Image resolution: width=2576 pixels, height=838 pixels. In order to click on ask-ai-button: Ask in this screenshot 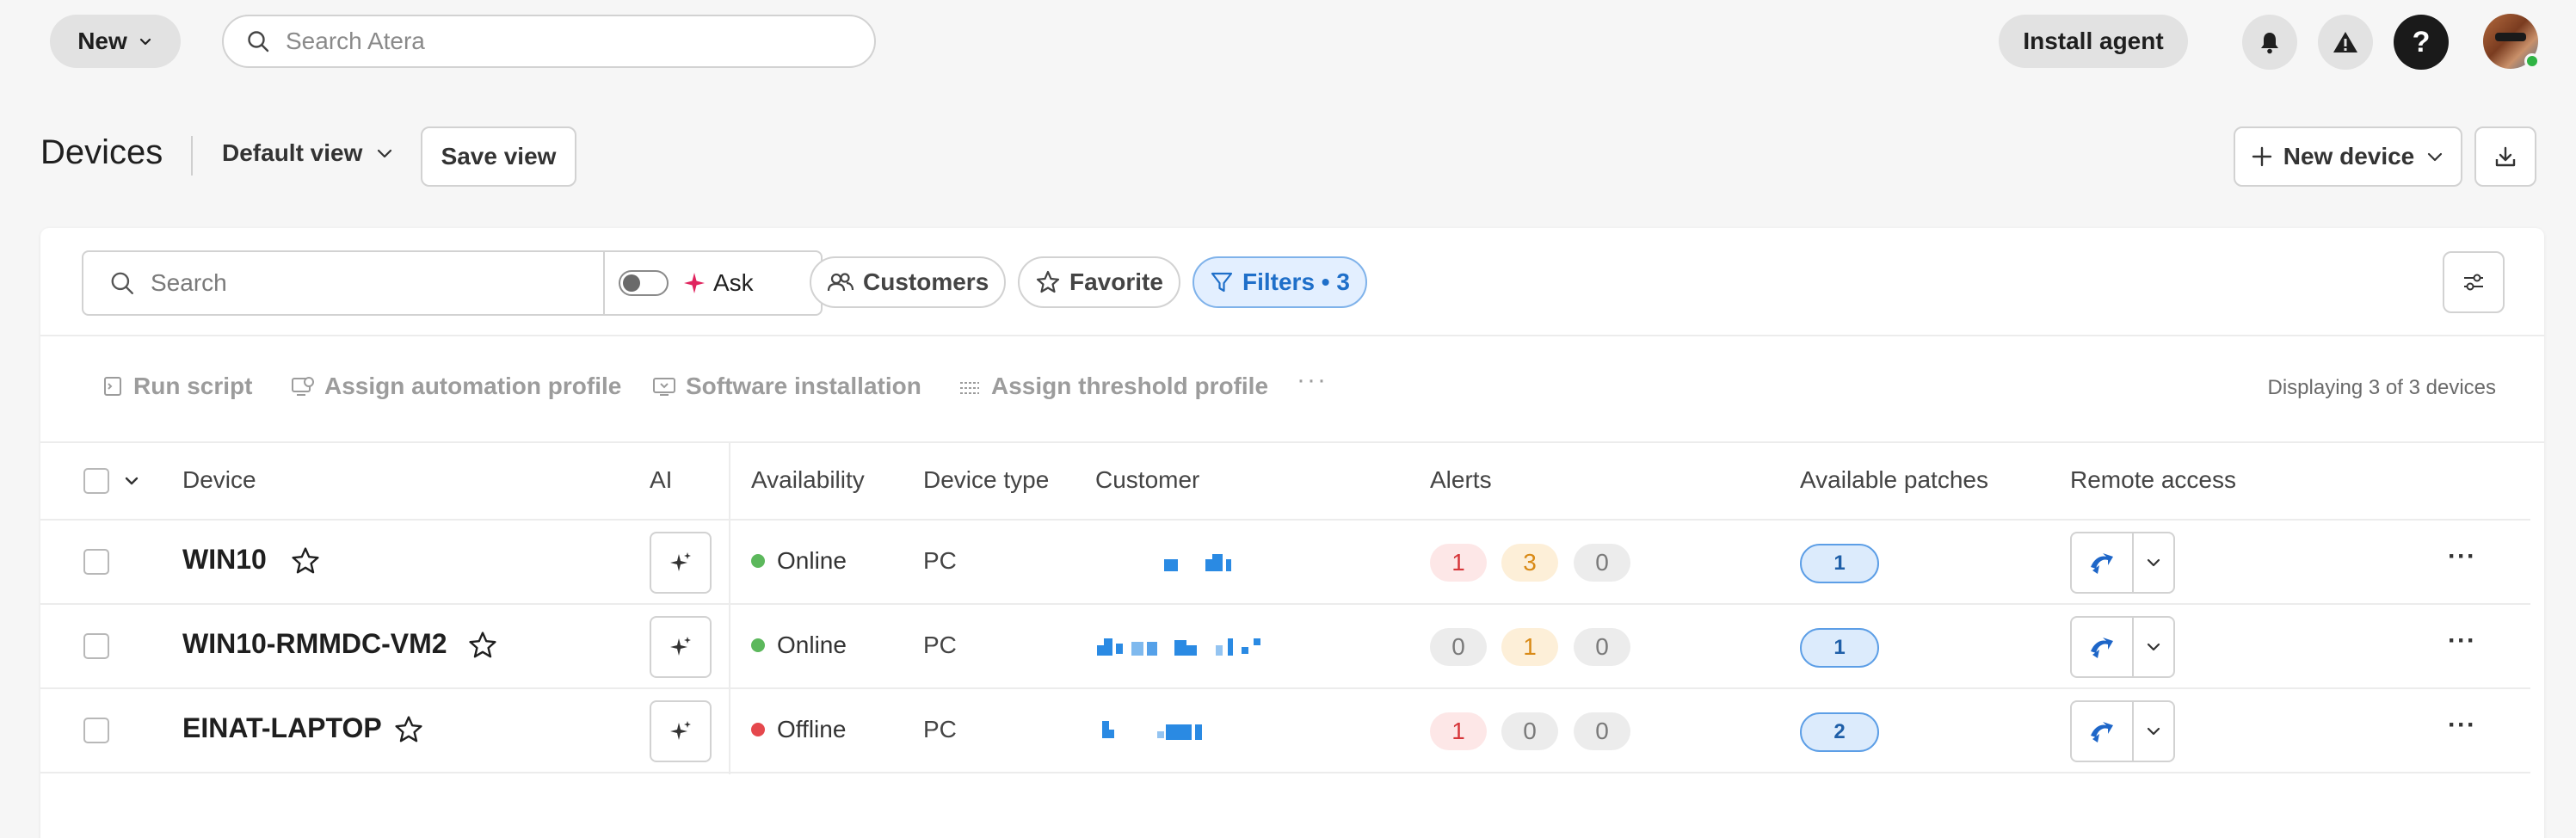, I will do `click(718, 283)`.